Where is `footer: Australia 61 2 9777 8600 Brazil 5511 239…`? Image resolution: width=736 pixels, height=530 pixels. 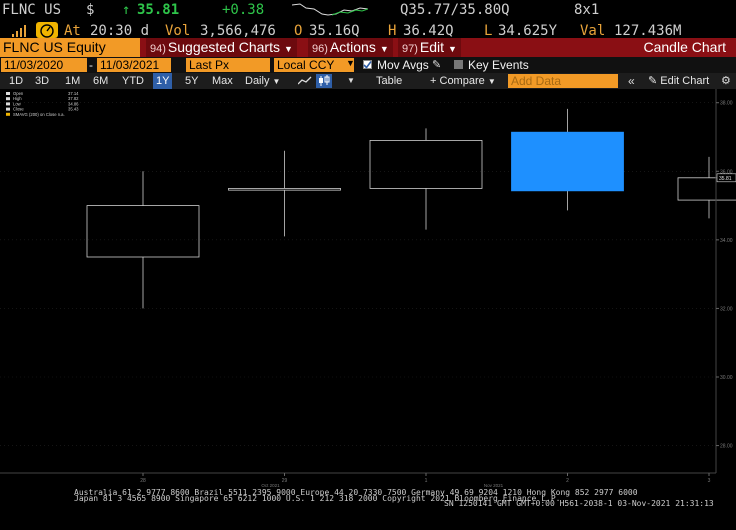 footer: Australia 61 2 9777 8600 Brazil 5511 239… is located at coordinates (368, 508).